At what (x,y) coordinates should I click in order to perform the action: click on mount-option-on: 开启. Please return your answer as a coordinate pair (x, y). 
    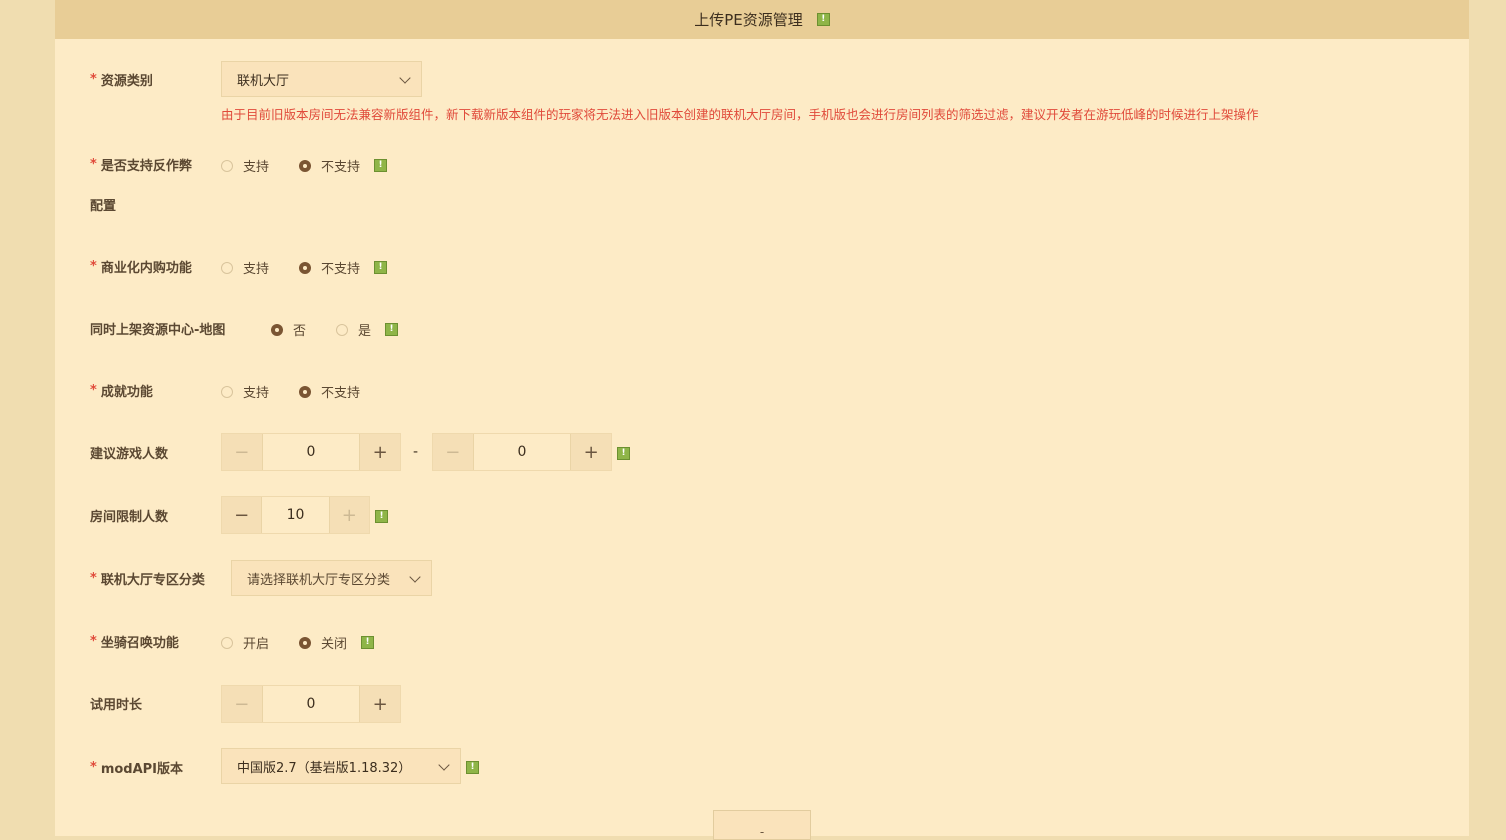
    Looking at the image, I should click on (245, 642).